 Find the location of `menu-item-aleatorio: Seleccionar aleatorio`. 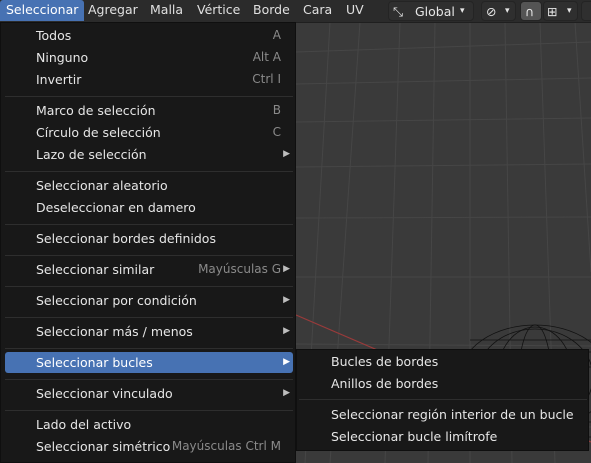

menu-item-aleatorio: Seleccionar aleatorio is located at coordinates (149, 185).